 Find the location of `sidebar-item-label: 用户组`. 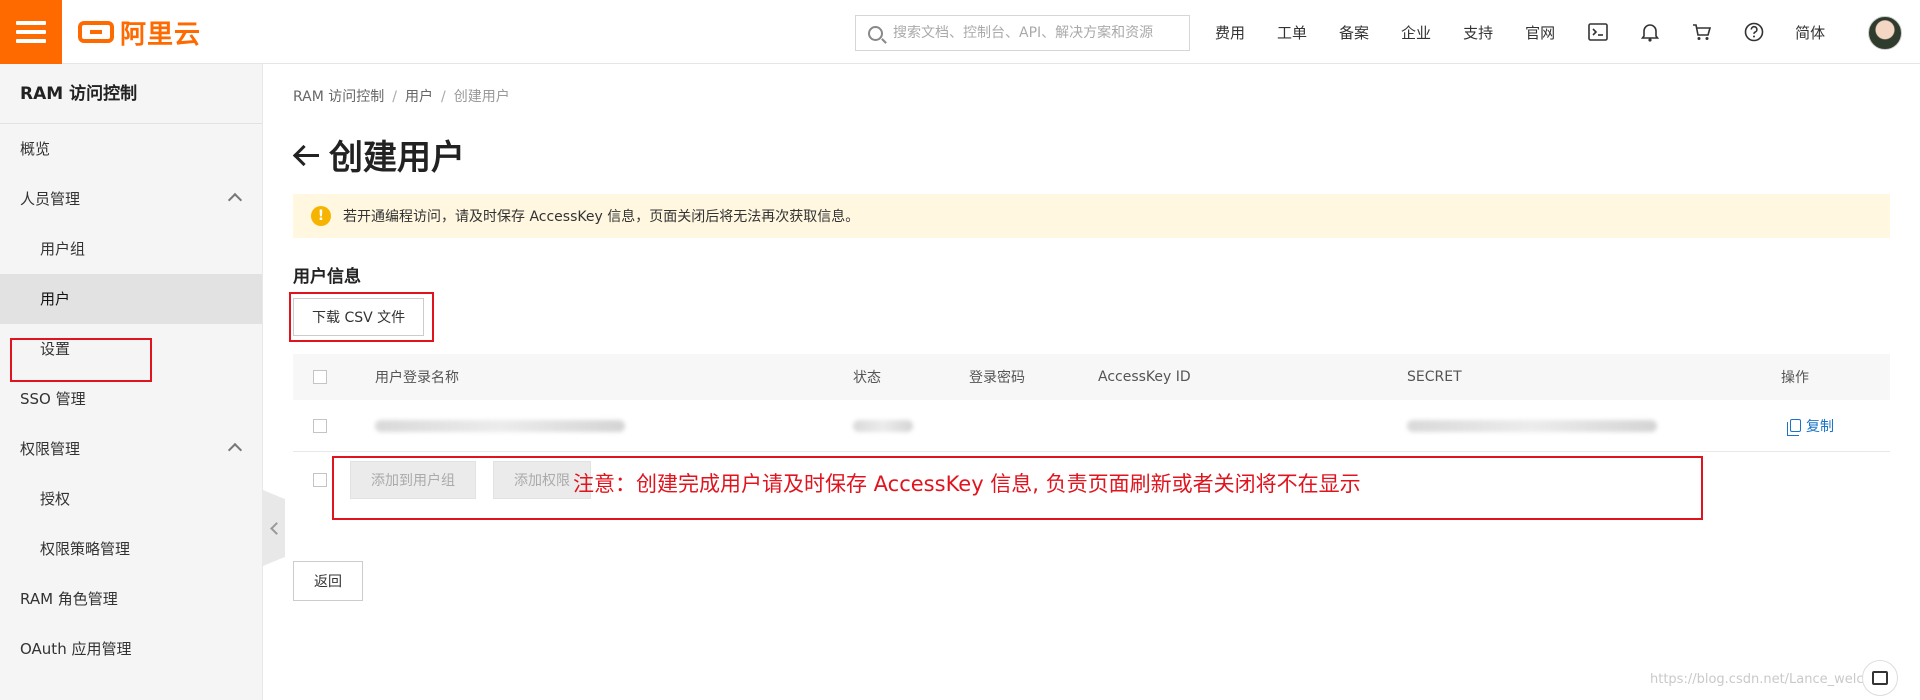

sidebar-item-label: 用户组 is located at coordinates (63, 249).